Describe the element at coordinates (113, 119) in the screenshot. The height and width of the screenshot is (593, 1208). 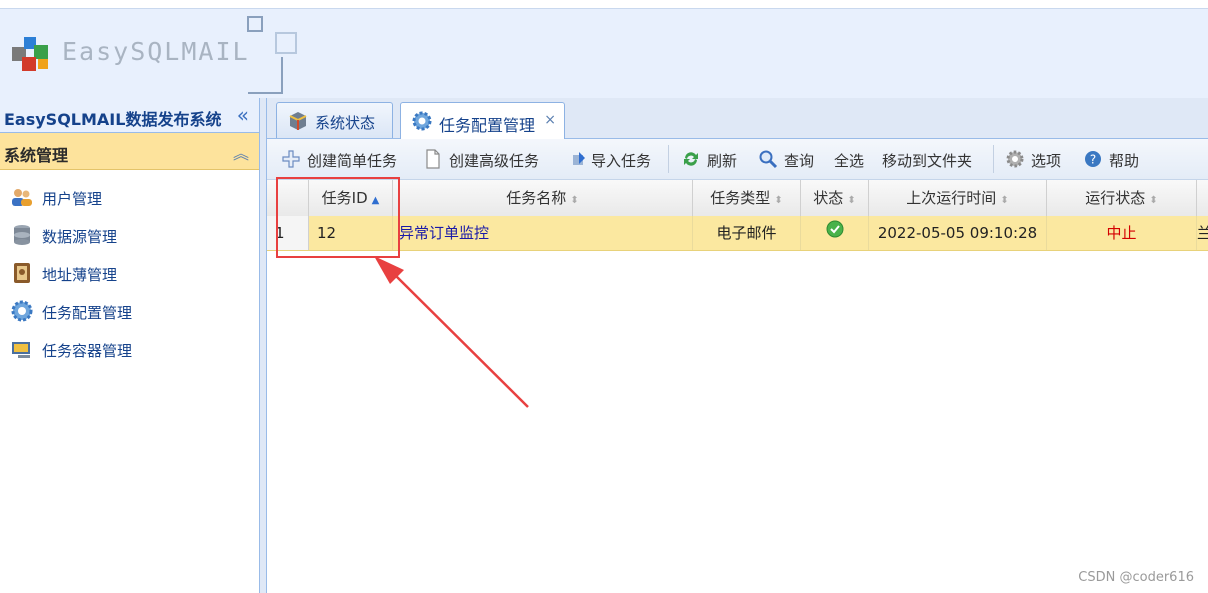
I see `system-title: EasySQLMAIL数据发布系统` at that location.